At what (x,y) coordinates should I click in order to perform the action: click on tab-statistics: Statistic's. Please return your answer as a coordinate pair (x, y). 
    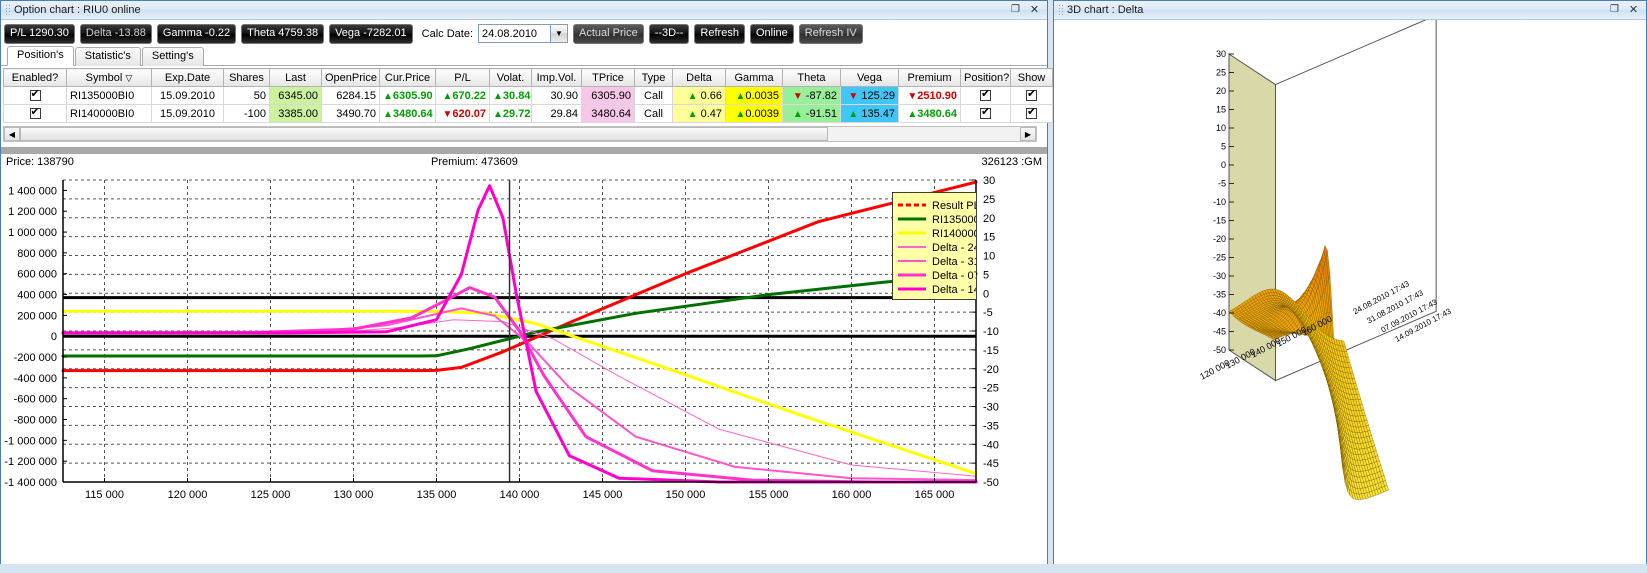
    Looking at the image, I should click on (107, 56).